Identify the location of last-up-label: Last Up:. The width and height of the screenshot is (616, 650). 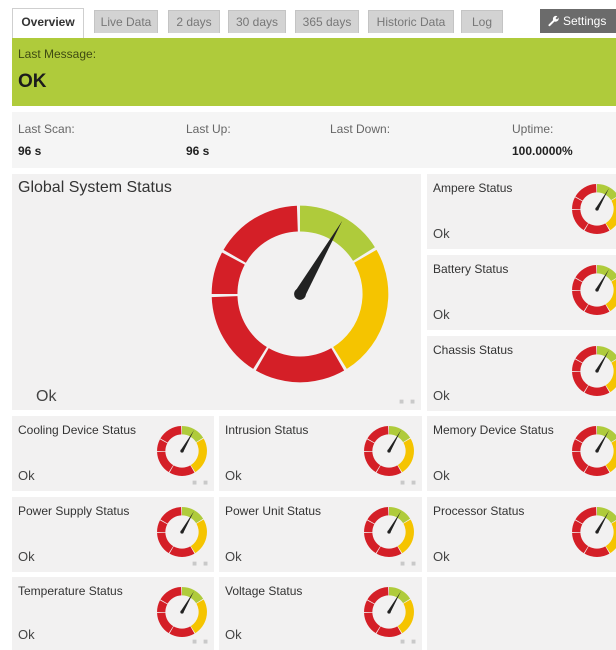
(208, 129).